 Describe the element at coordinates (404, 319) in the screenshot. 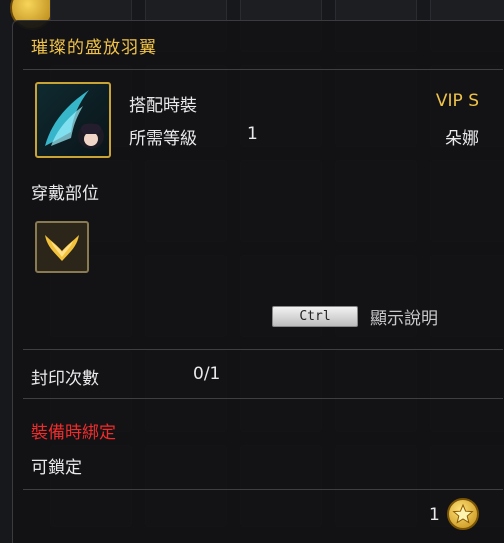

I see `key-hint-description: 顯示說明` at that location.